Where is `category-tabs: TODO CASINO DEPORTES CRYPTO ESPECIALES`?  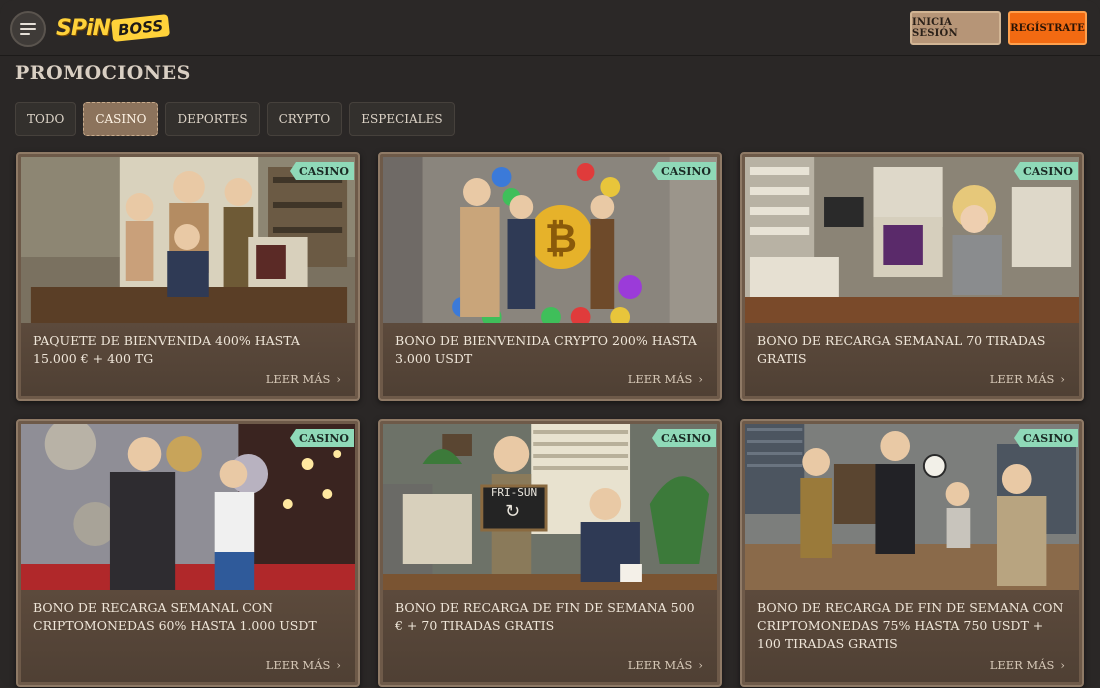 category-tabs: TODO CASINO DEPORTES CRYPTO ESPECIALES is located at coordinates (235, 119).